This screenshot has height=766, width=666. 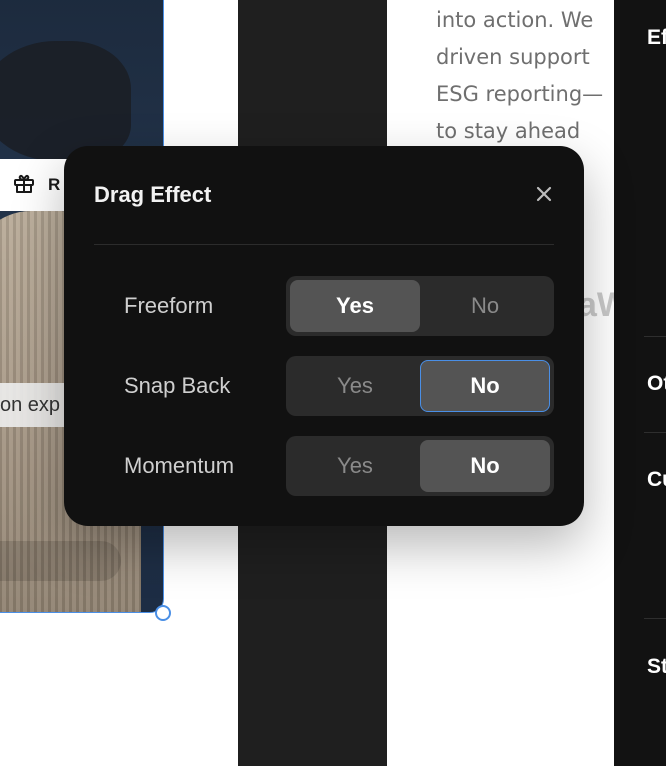 What do you see at coordinates (65, 101) in the screenshot?
I see `image-shadow-shape` at bounding box center [65, 101].